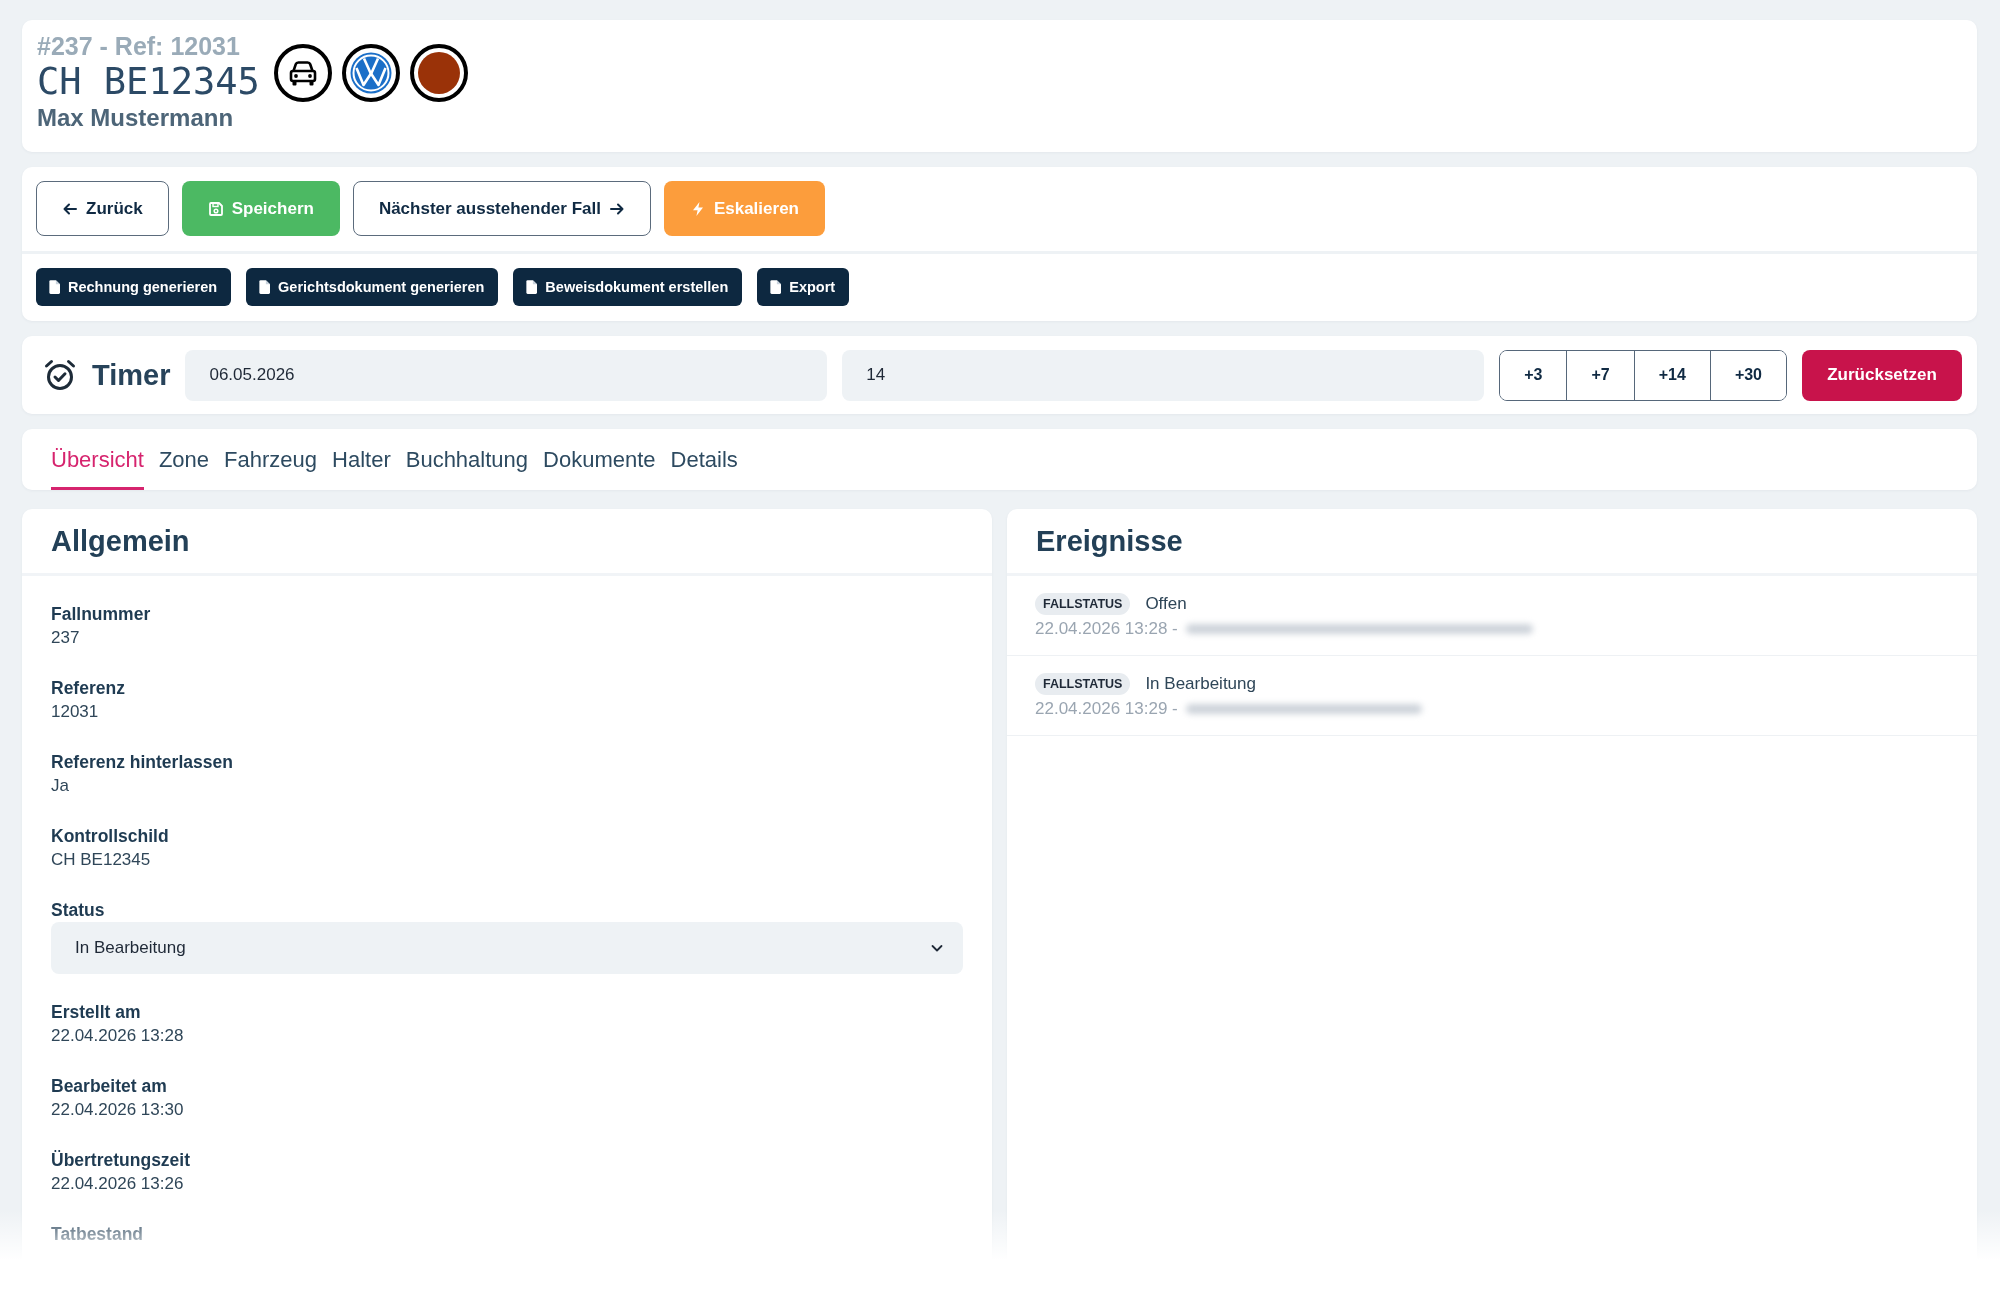  What do you see at coordinates (102, 208) in the screenshot?
I see `back-button: Zurück` at bounding box center [102, 208].